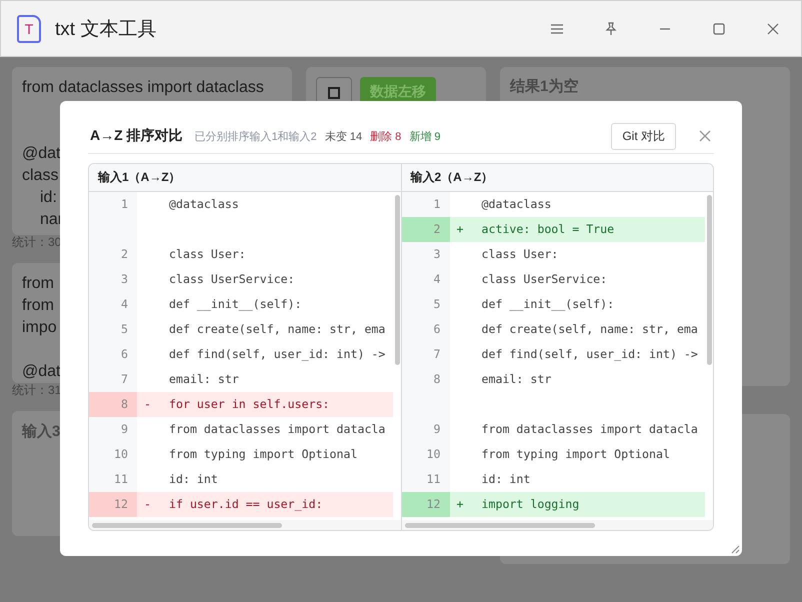  What do you see at coordinates (249, 404) in the screenshot?
I see `code-text: for user in self.users:` at bounding box center [249, 404].